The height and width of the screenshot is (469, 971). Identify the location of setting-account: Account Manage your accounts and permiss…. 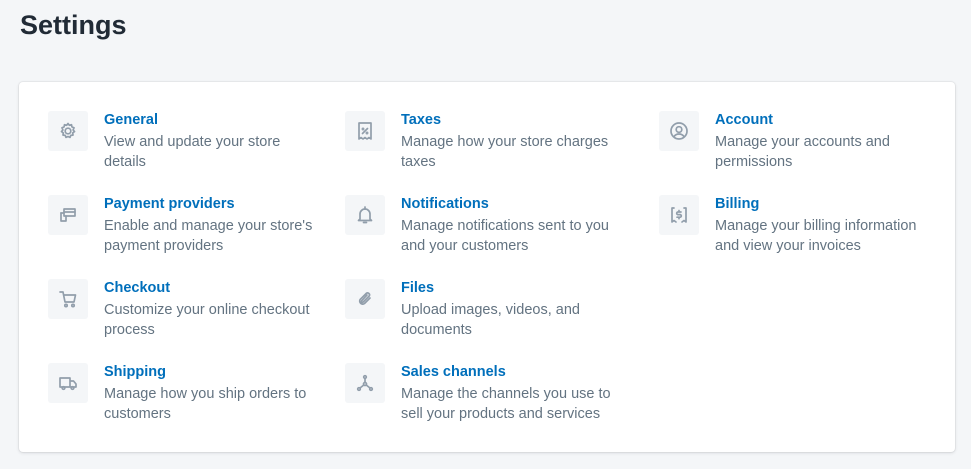
(799, 146).